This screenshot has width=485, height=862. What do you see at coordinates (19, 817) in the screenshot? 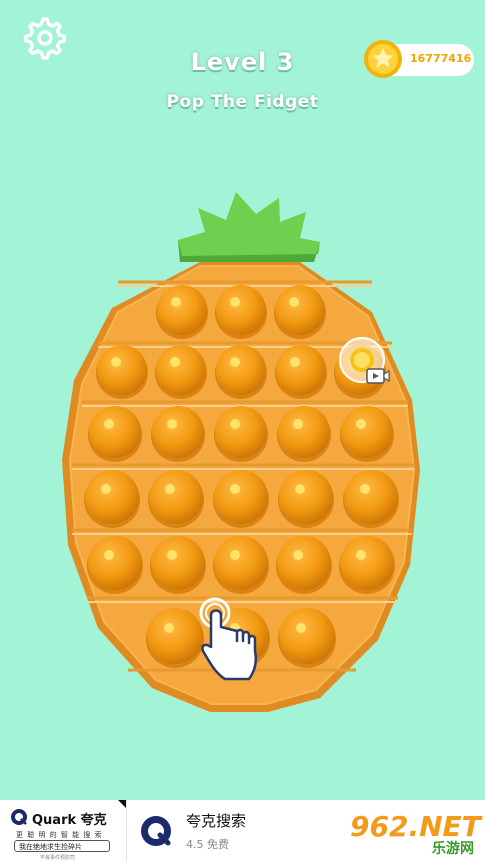
I see `quark-logo-icon` at bounding box center [19, 817].